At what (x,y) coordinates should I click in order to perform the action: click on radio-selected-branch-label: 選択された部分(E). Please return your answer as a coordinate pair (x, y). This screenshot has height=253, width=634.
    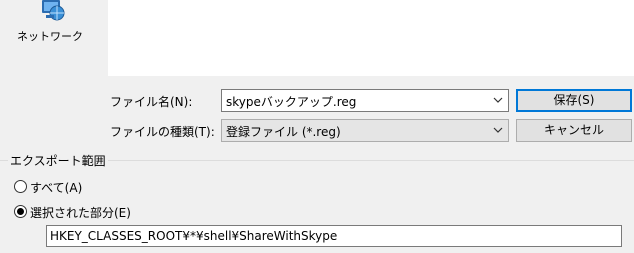
    Looking at the image, I should click on (80, 212).